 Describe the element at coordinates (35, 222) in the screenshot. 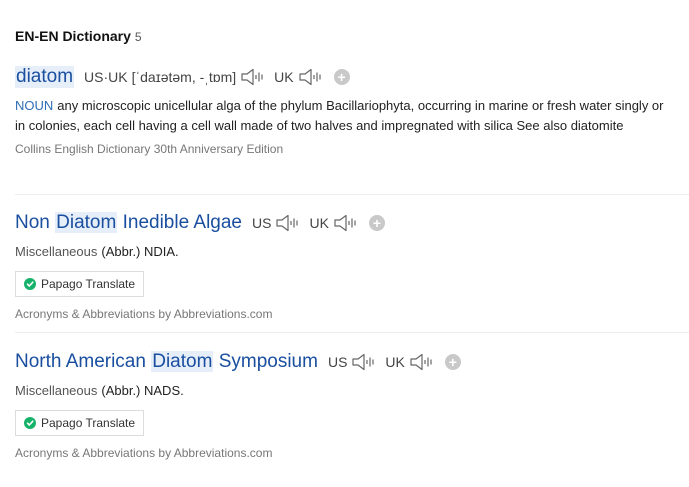

I see `headword-pre: Non` at that location.